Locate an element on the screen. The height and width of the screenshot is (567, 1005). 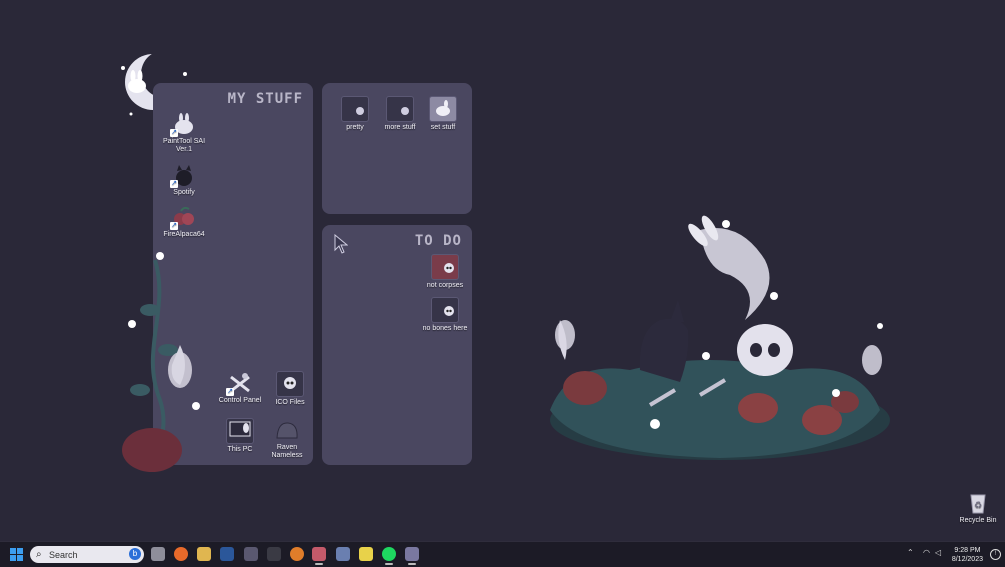
taskbar: ⌕ Search b ⌃ ◠ ◁ 9:28 PM 8/12/2023 ! is located at coordinates (502, 554).